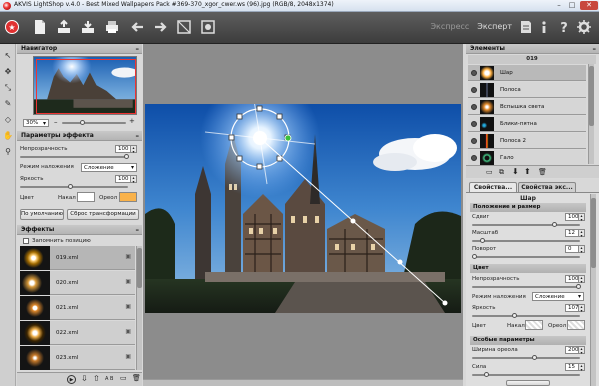  Describe the element at coordinates (528, 340) in the screenshot. I see `special-params-section: Особые параметры` at that location.